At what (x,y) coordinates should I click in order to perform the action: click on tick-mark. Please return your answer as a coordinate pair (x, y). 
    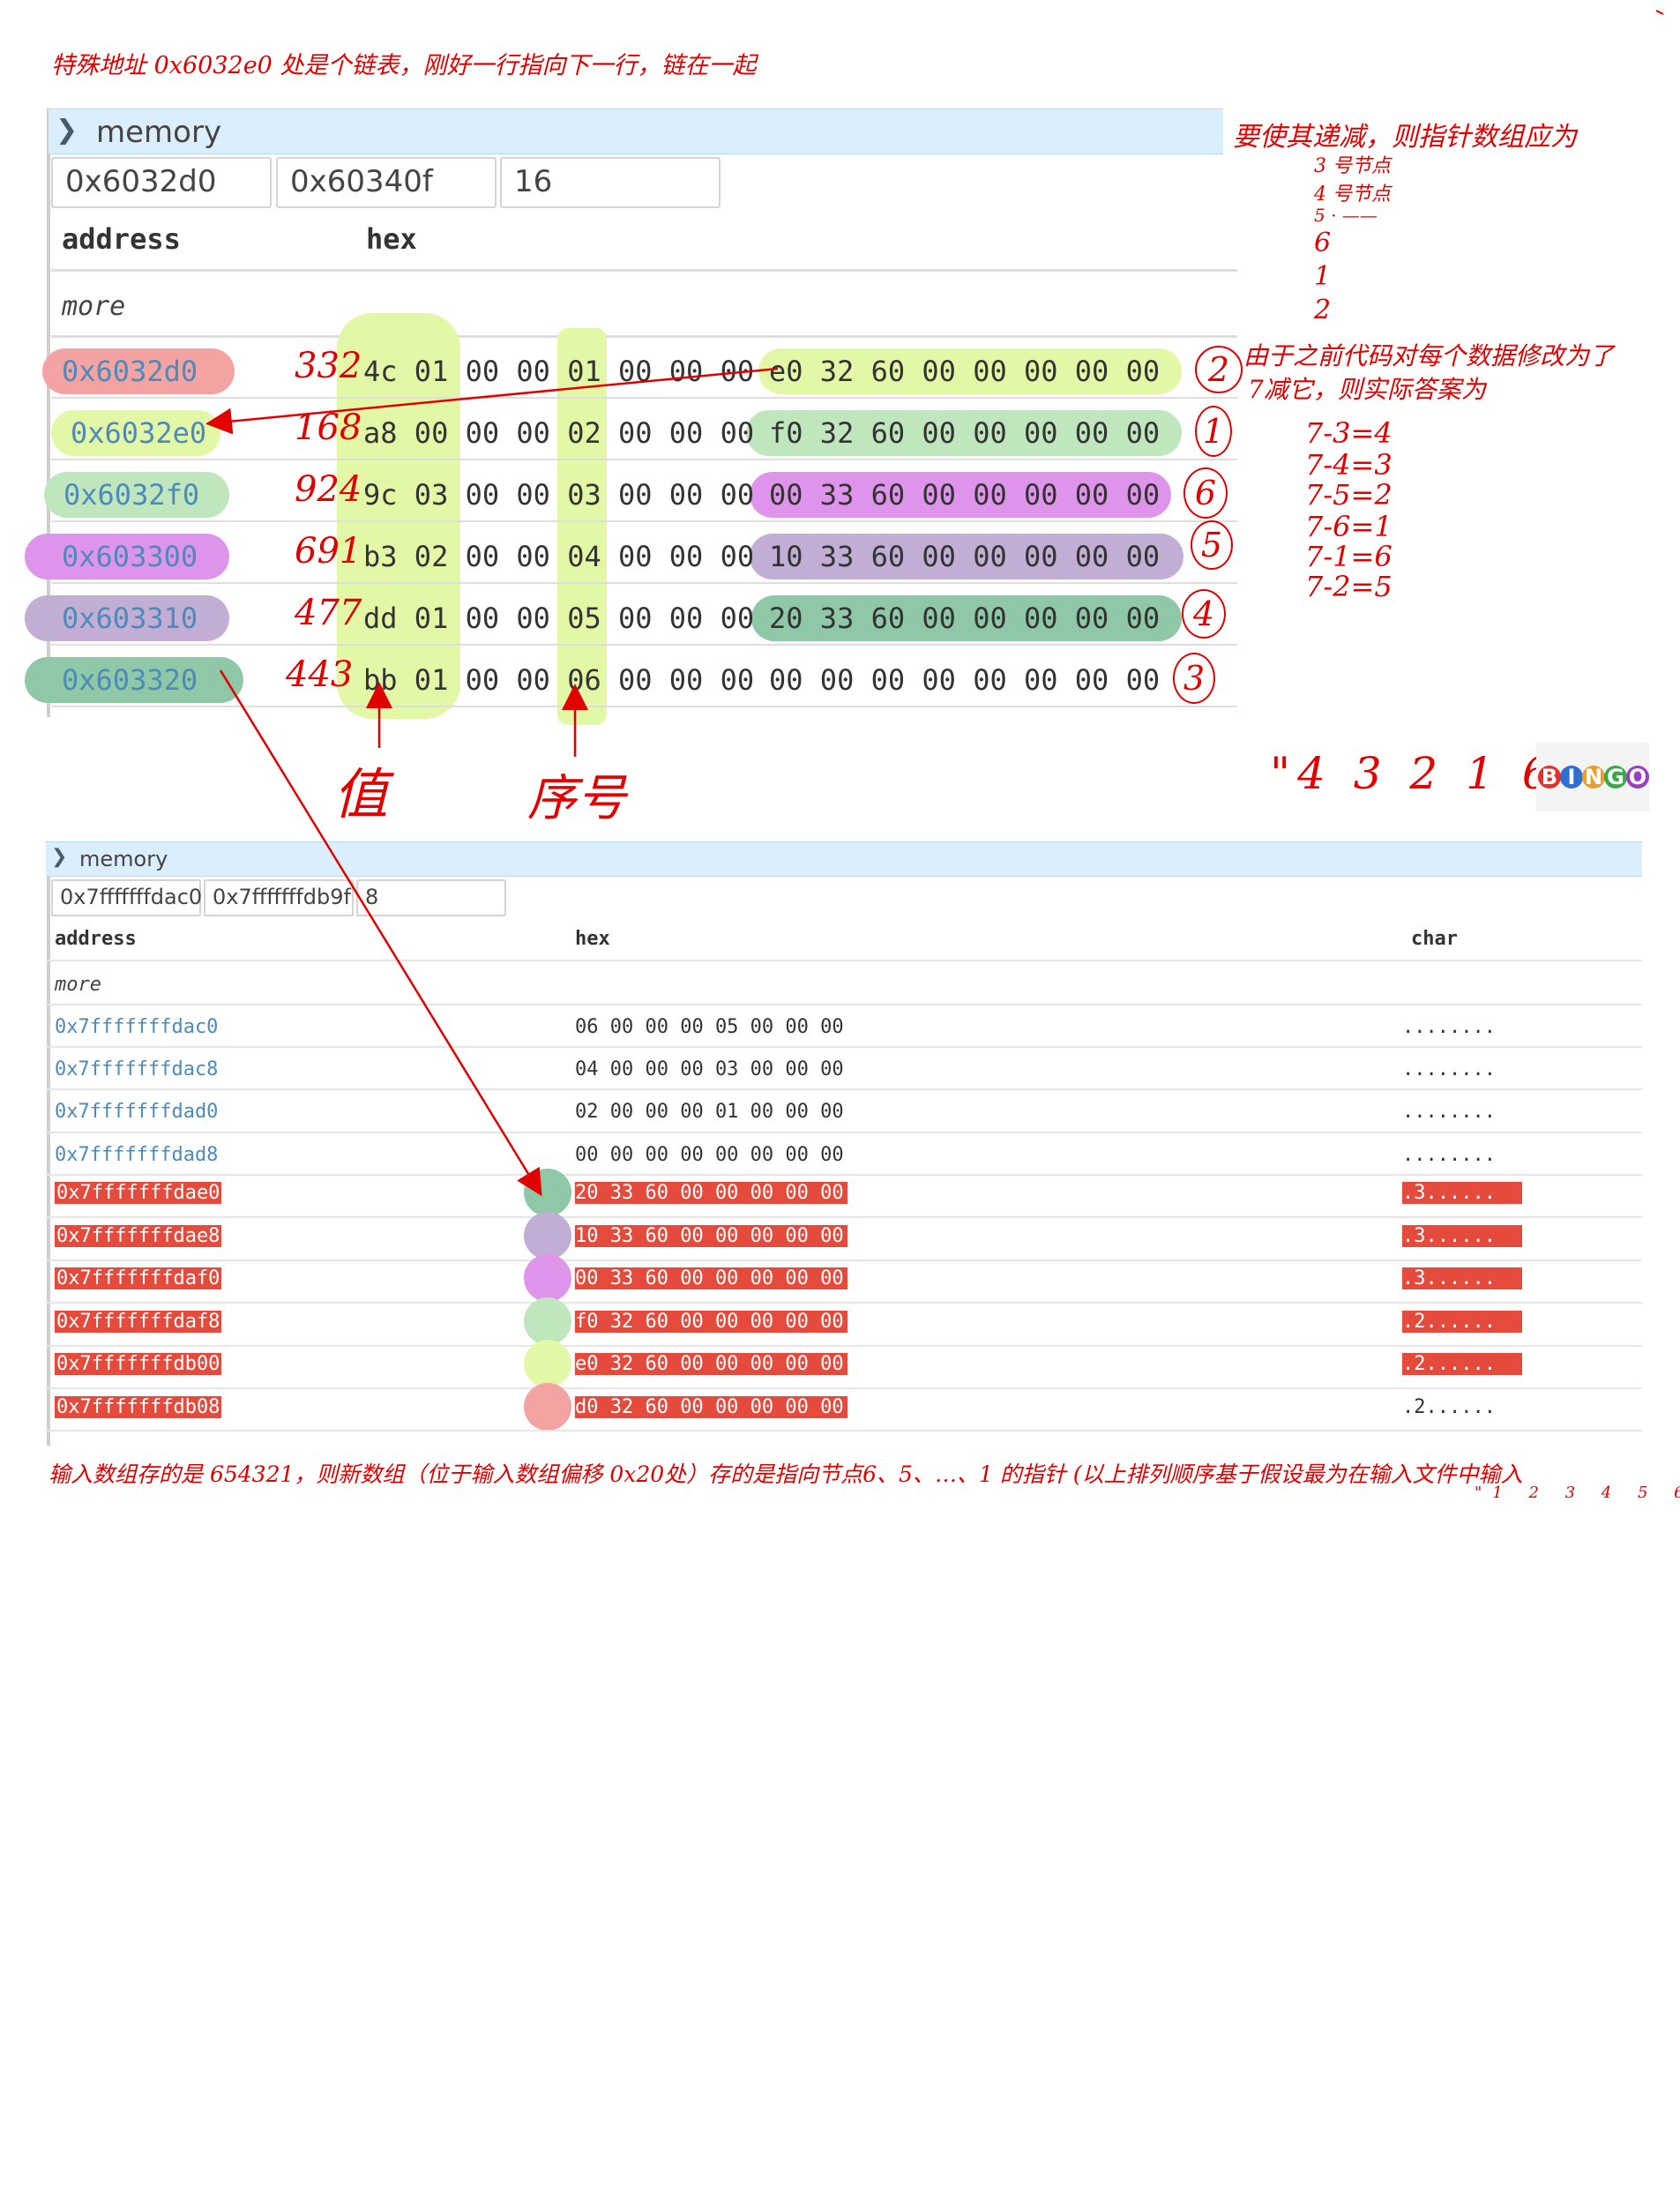
    Looking at the image, I should click on (1659, 12).